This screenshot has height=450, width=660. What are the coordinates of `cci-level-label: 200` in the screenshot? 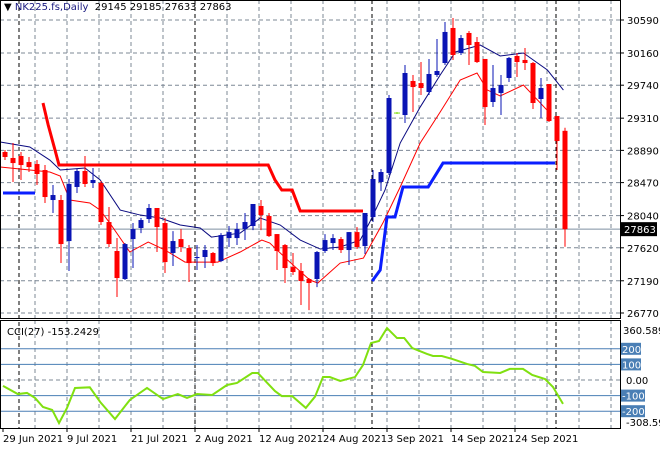 It's located at (631, 350).